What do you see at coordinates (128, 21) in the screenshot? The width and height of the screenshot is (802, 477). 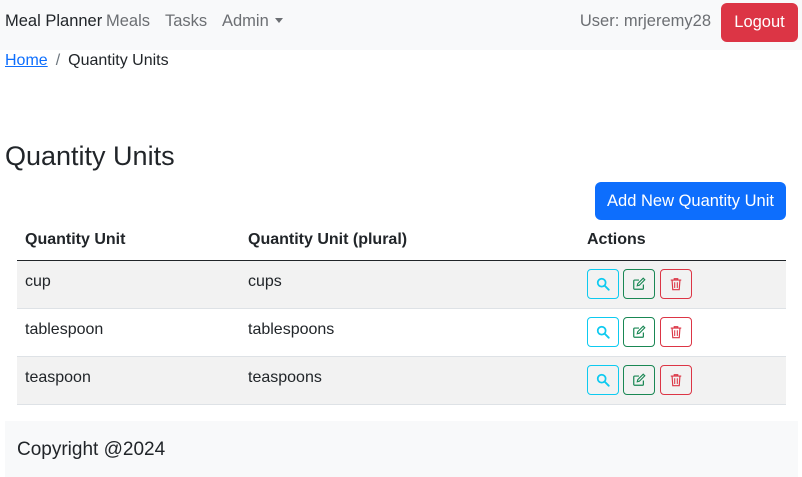 I see `nav-link-meals: Meals` at bounding box center [128, 21].